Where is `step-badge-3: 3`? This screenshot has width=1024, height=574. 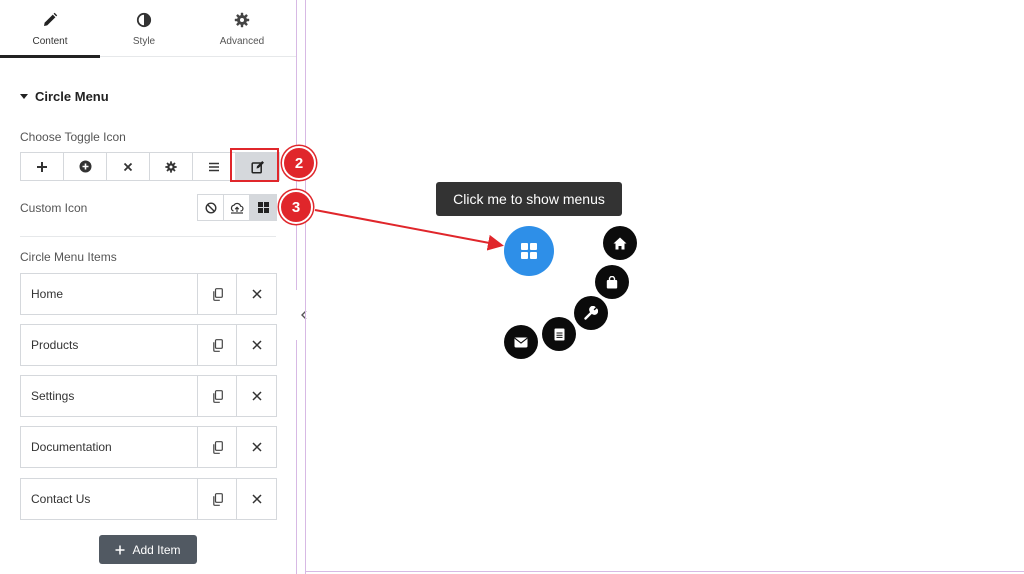 step-badge-3: 3 is located at coordinates (296, 207).